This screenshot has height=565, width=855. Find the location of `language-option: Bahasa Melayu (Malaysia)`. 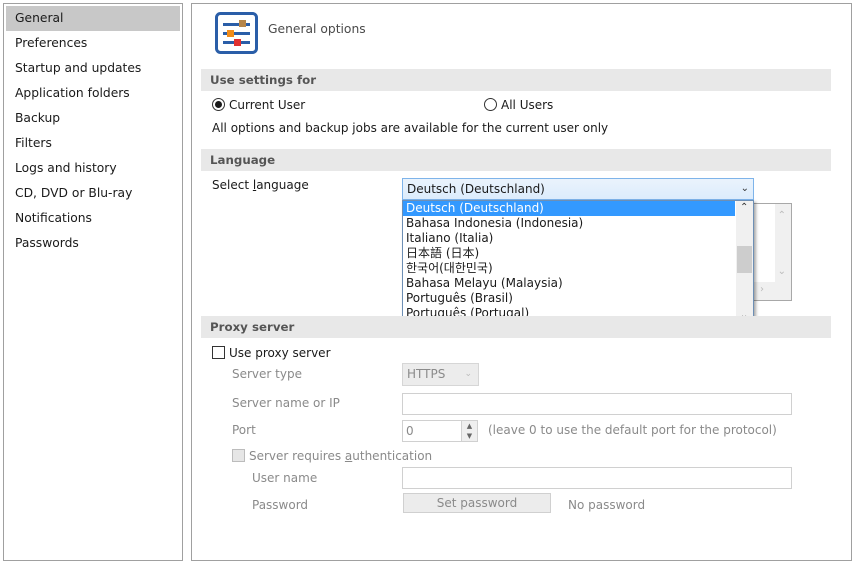

language-option: Bahasa Melayu (Malaysia) is located at coordinates (569, 283).